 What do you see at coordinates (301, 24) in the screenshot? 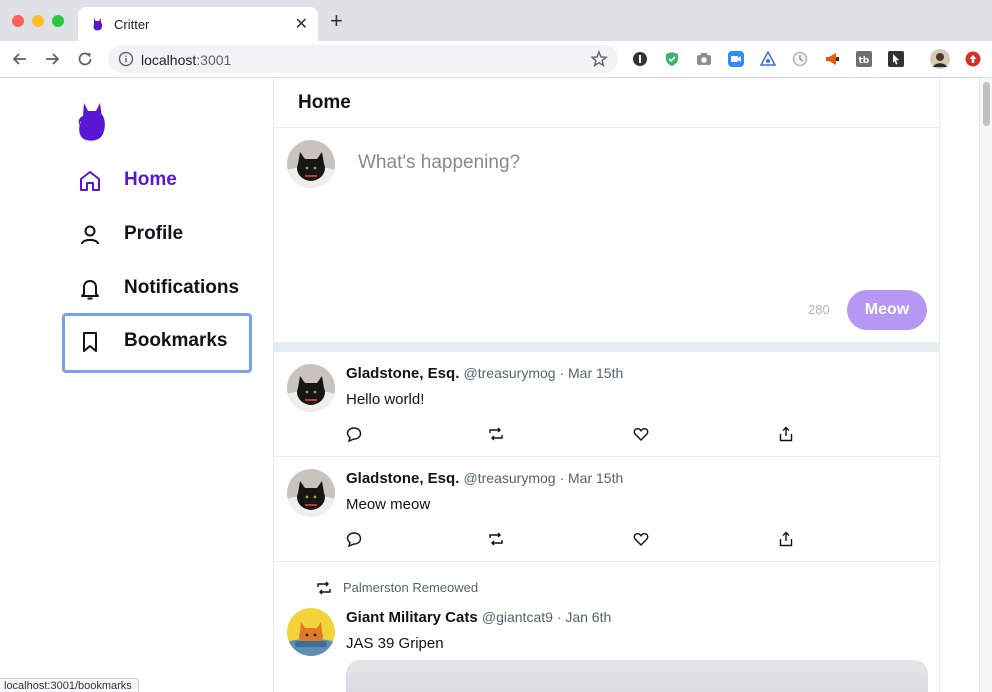
I see `close-tab-icon: ✕` at bounding box center [301, 24].